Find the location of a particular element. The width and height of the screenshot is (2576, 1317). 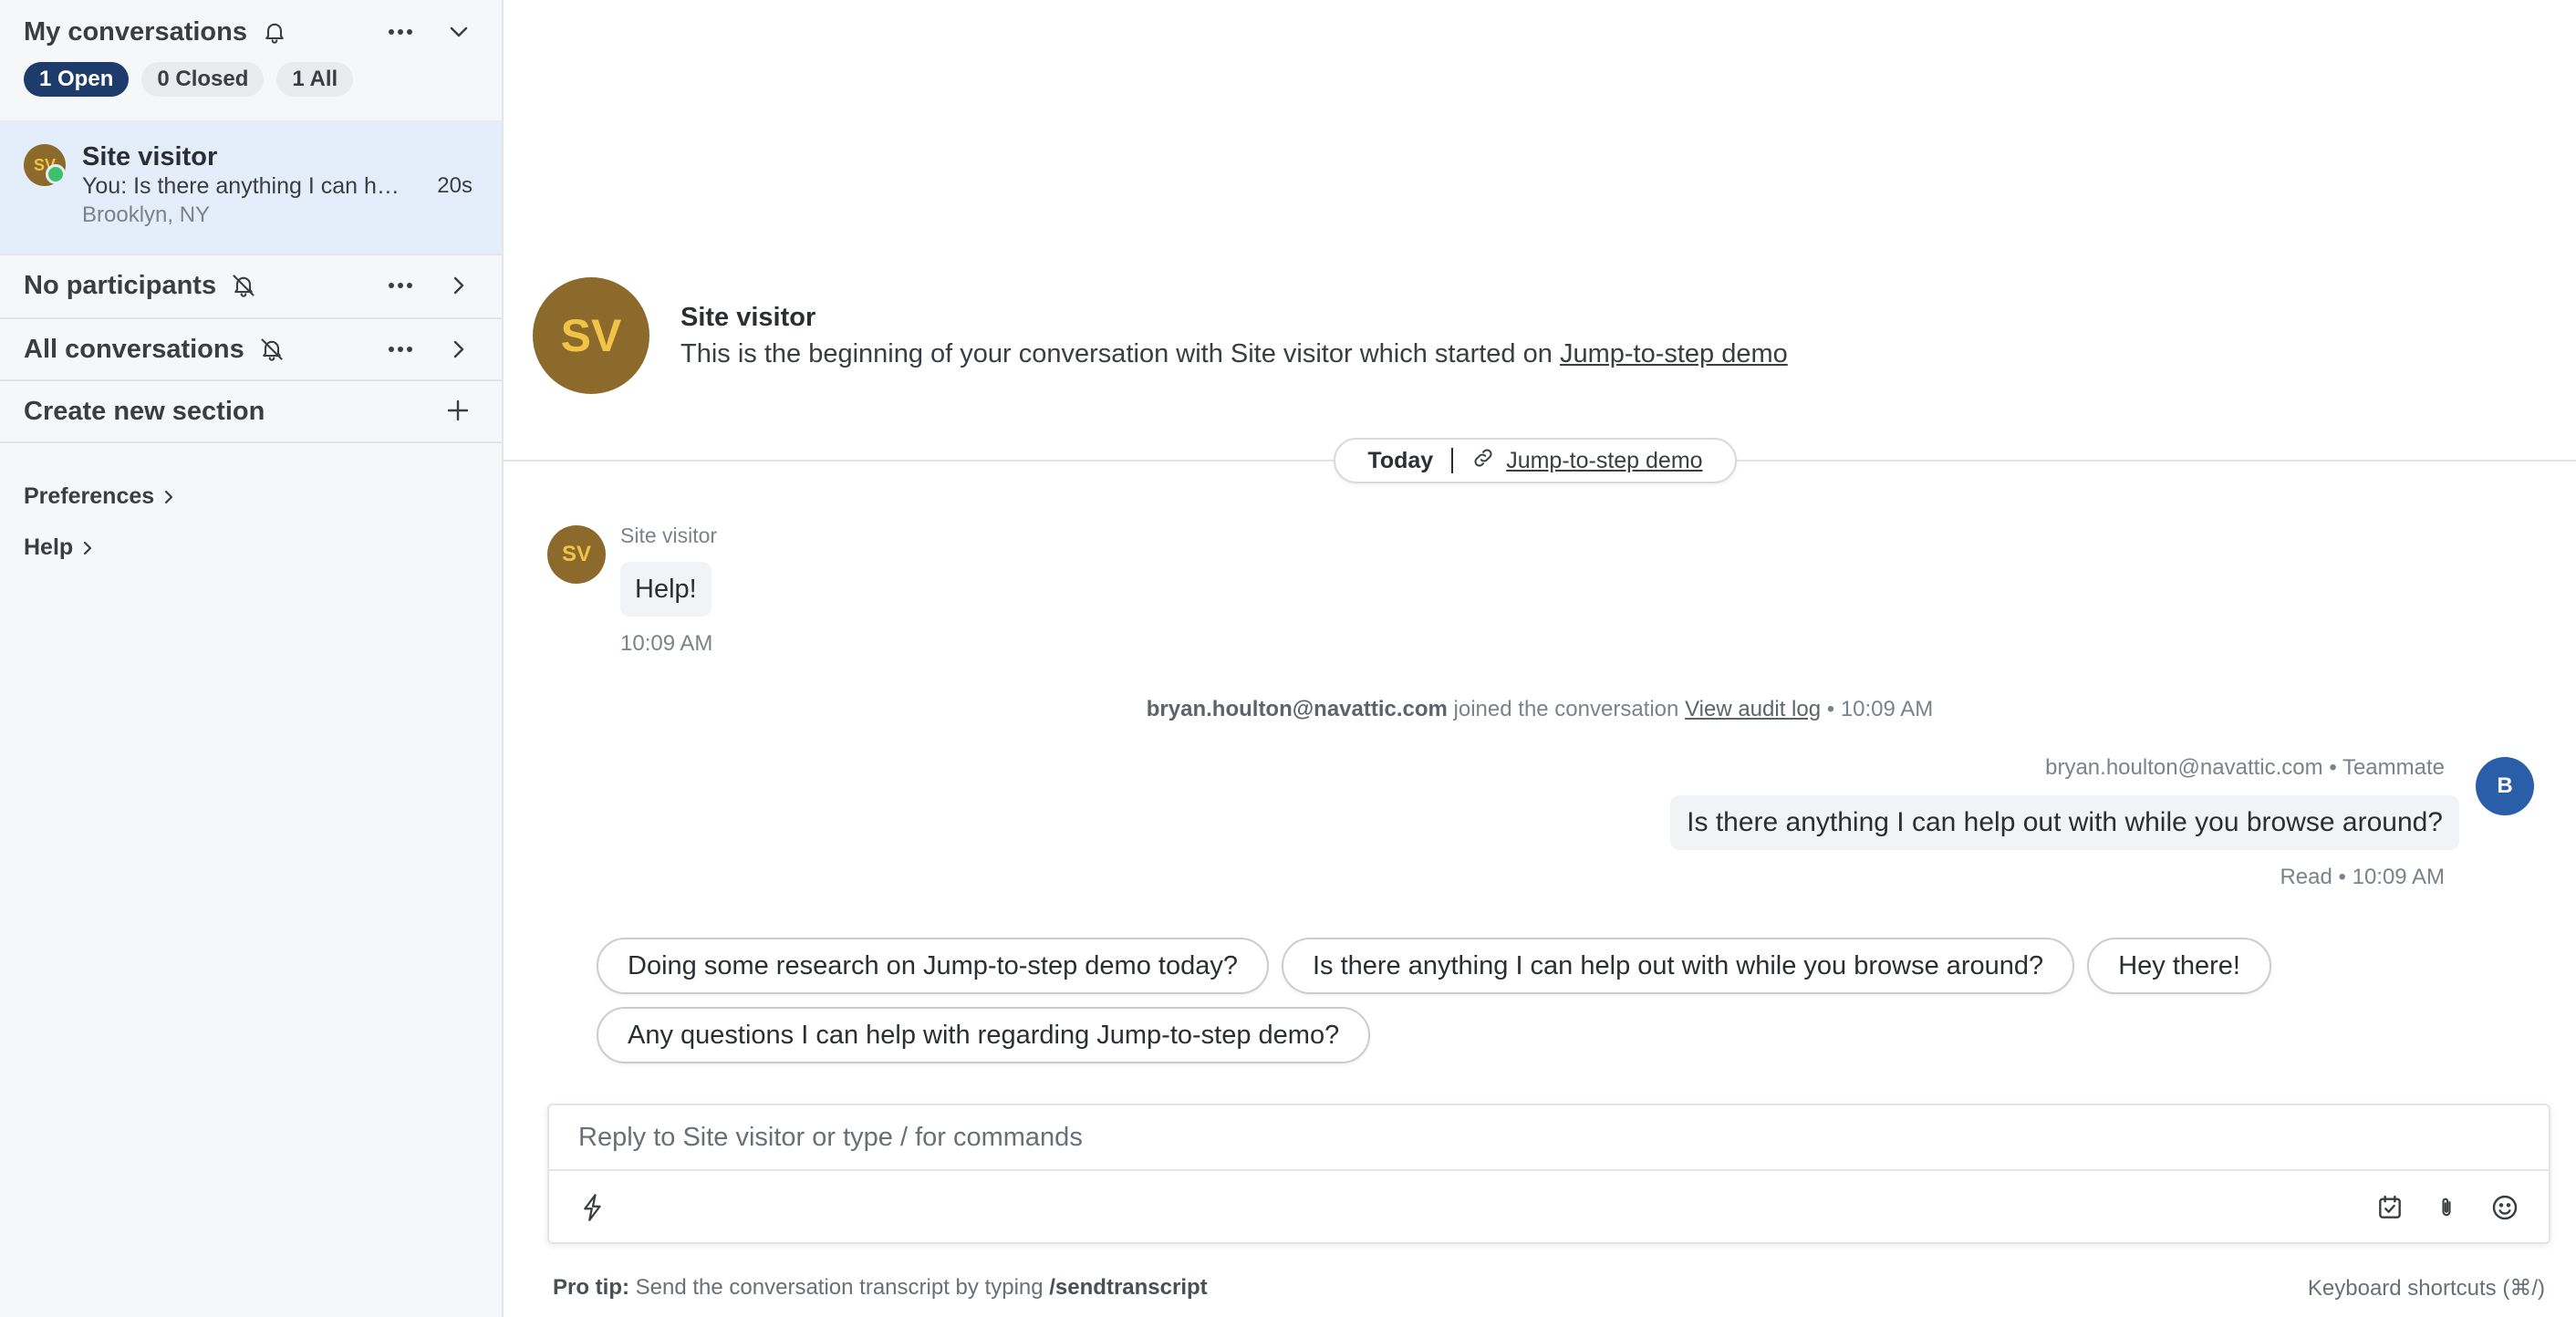

filter-closed: 0 Closed is located at coordinates (203, 79).